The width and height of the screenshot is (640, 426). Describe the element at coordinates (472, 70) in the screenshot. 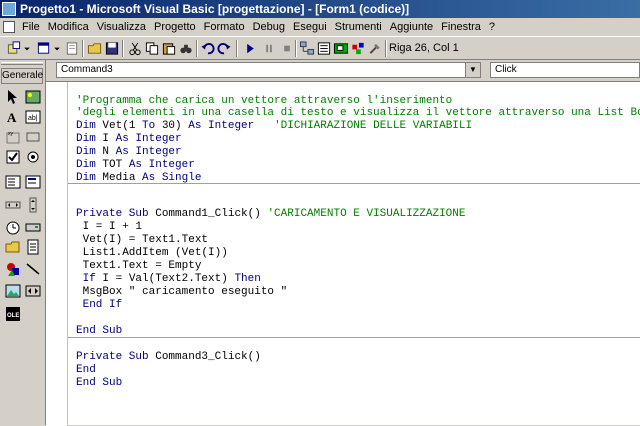

I see `chevron-down-icon: ▼` at that location.